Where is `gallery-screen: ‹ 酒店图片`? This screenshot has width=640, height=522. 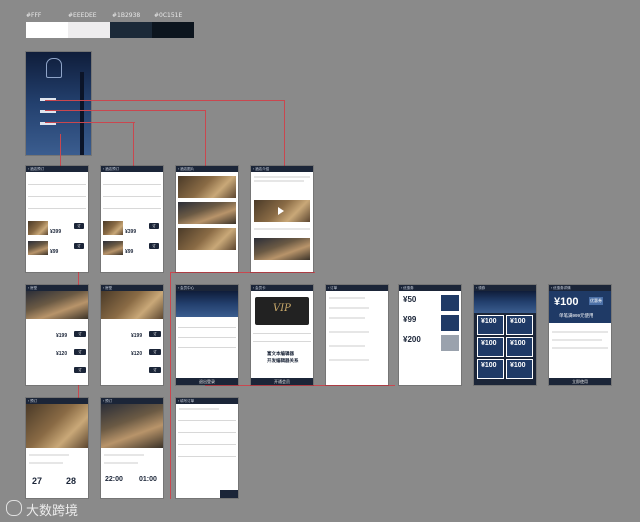 gallery-screen: ‹ 酒店图片 is located at coordinates (207, 219).